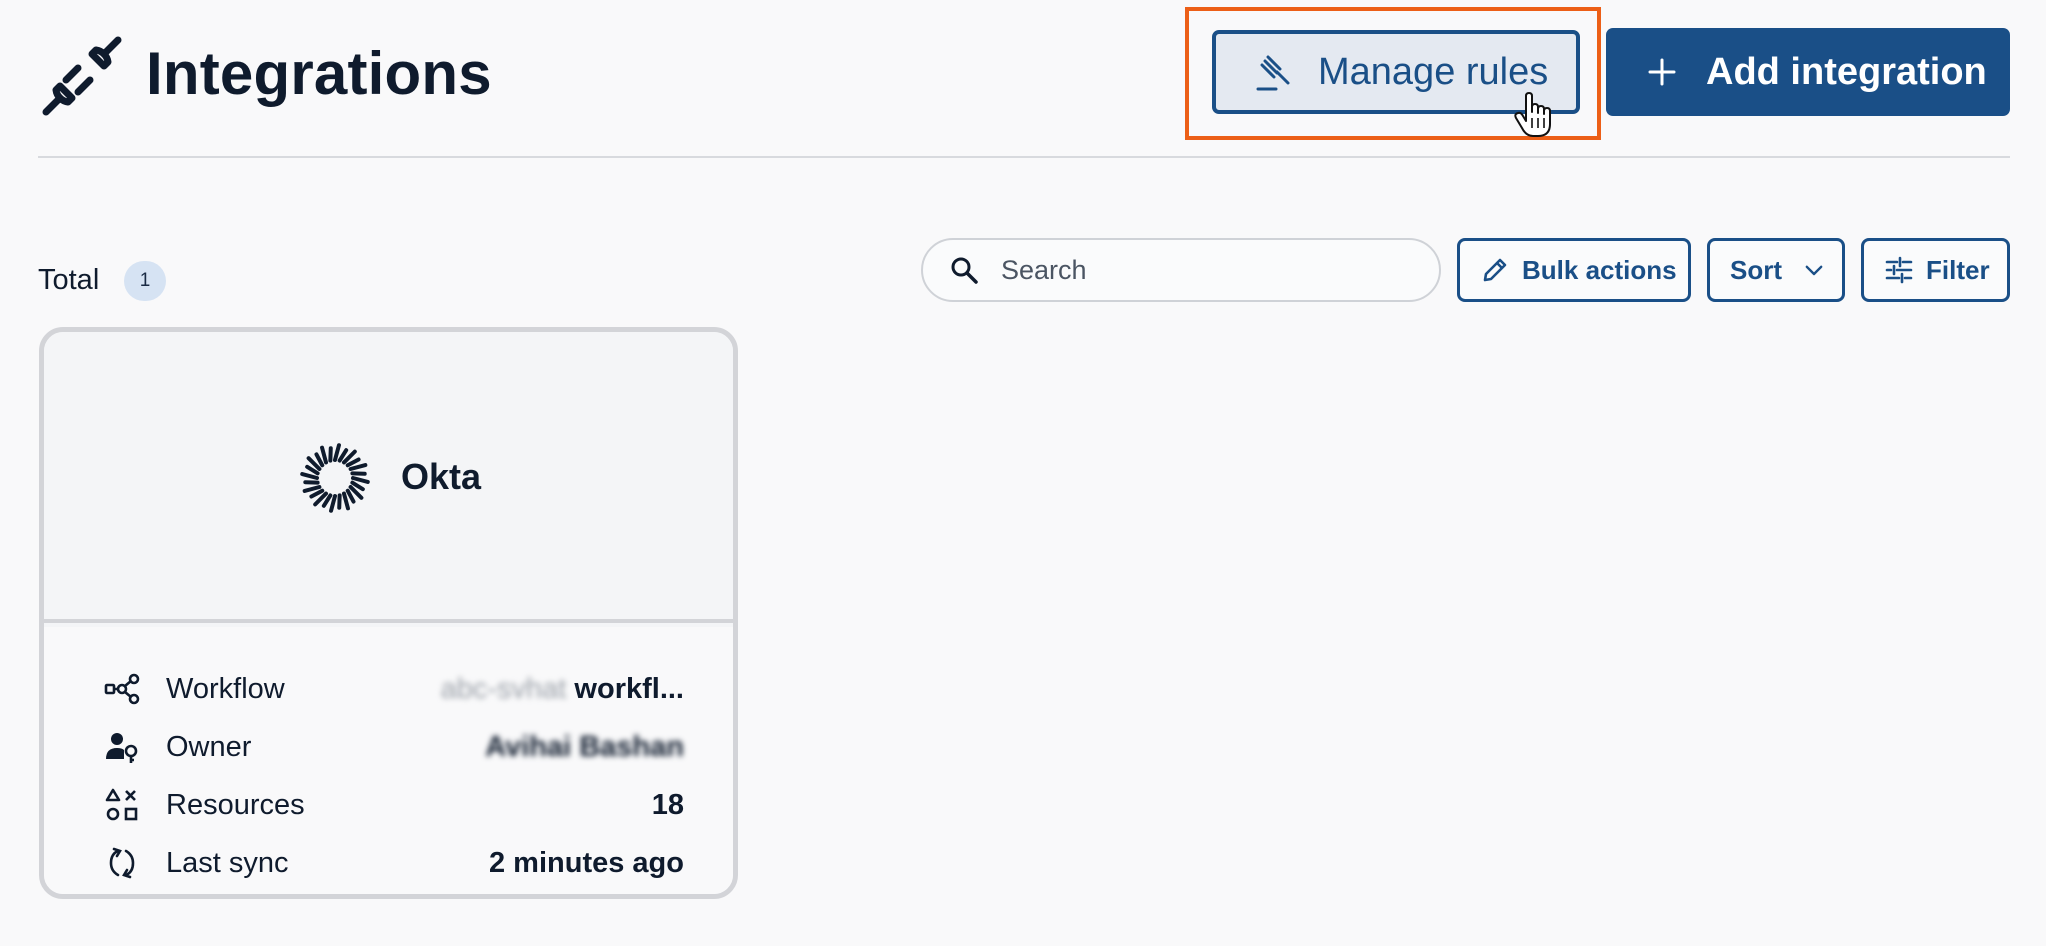 This screenshot has height=946, width=2046. Describe the element at coordinates (1814, 270) in the screenshot. I see `chevron-down-icon` at that location.